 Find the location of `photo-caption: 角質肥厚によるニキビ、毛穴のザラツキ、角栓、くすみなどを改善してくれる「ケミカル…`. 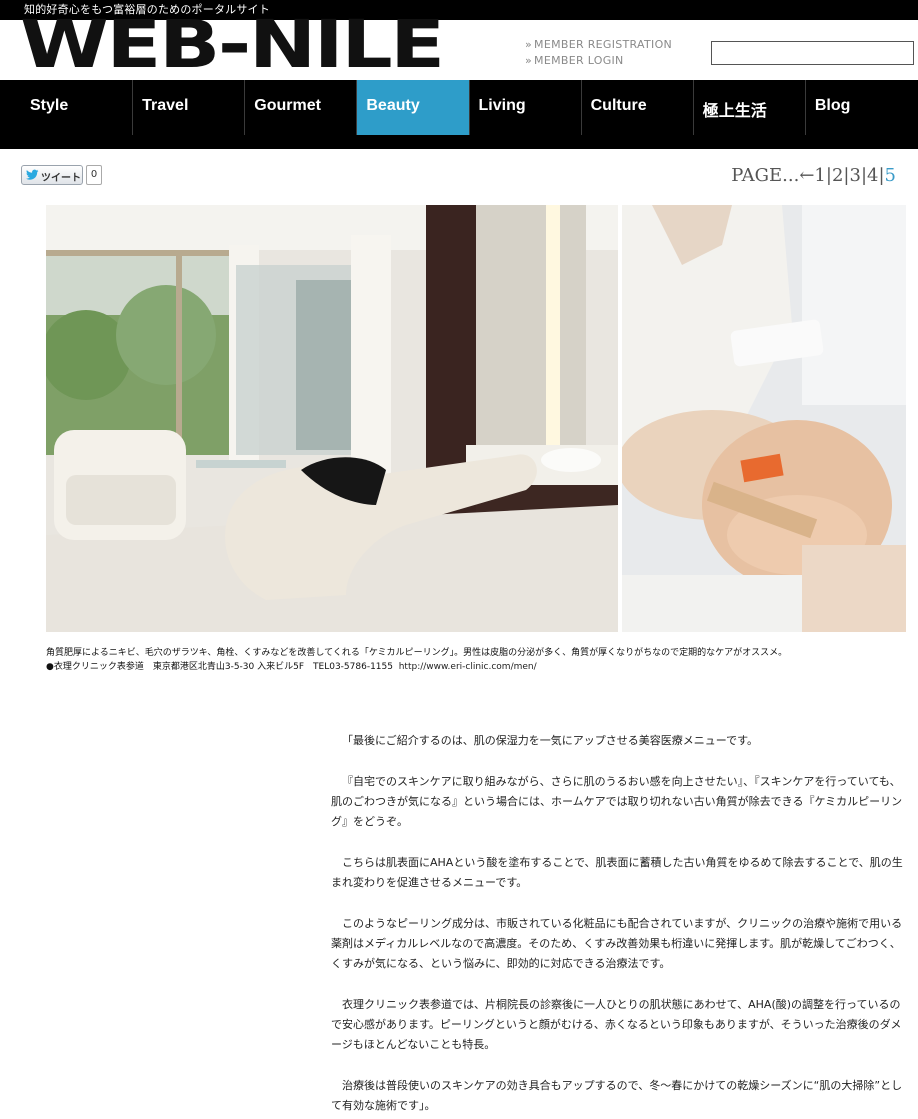

photo-caption: 角質肥厚によるニキビ、毛穴のザラツキ、角栓、くすみなどを改善してくれる「ケミカル… is located at coordinates (416, 660).